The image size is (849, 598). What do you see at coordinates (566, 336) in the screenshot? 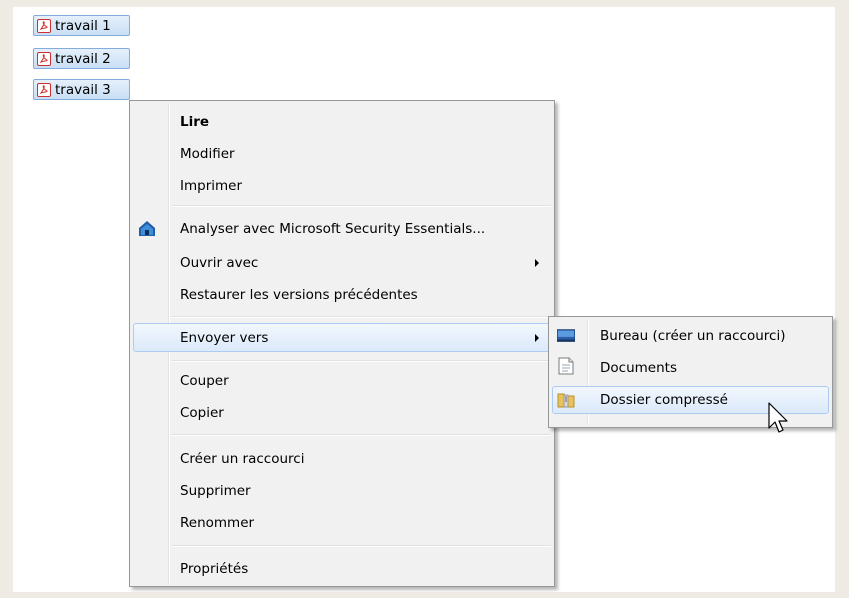
I see `desktop-icon` at bounding box center [566, 336].